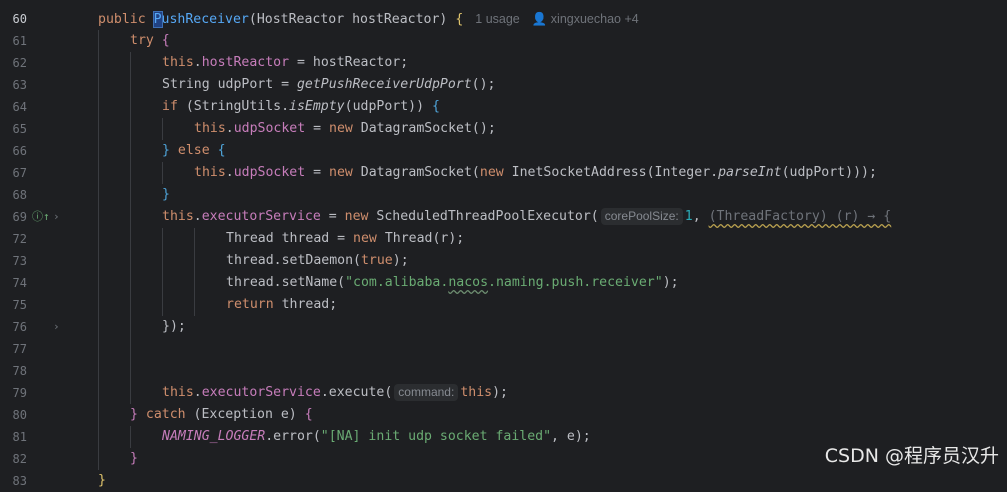 This screenshot has width=1007, height=492. What do you see at coordinates (829, 172) in the screenshot?
I see `code-token: (udpPort)));` at bounding box center [829, 172].